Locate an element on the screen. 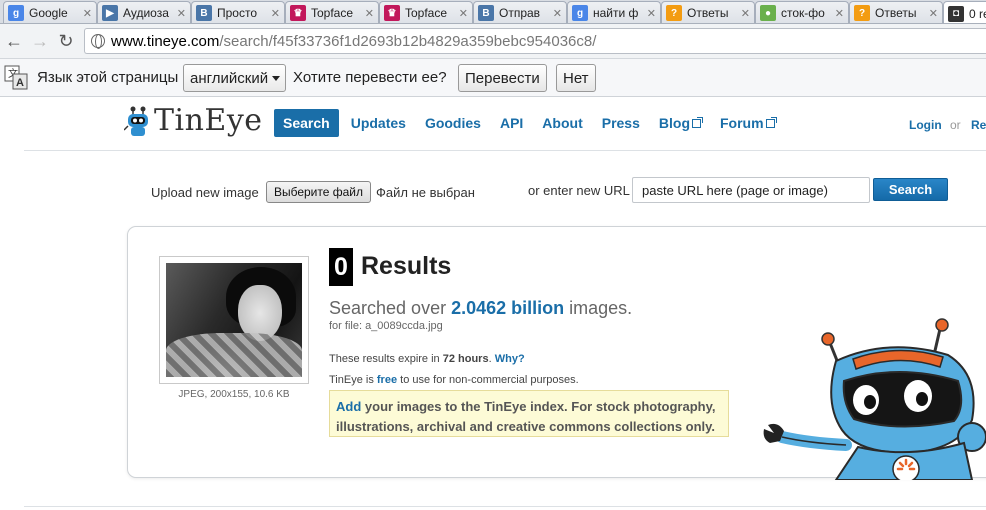 This screenshot has height=510, width=986. nav-label: Blog is located at coordinates (674, 123).